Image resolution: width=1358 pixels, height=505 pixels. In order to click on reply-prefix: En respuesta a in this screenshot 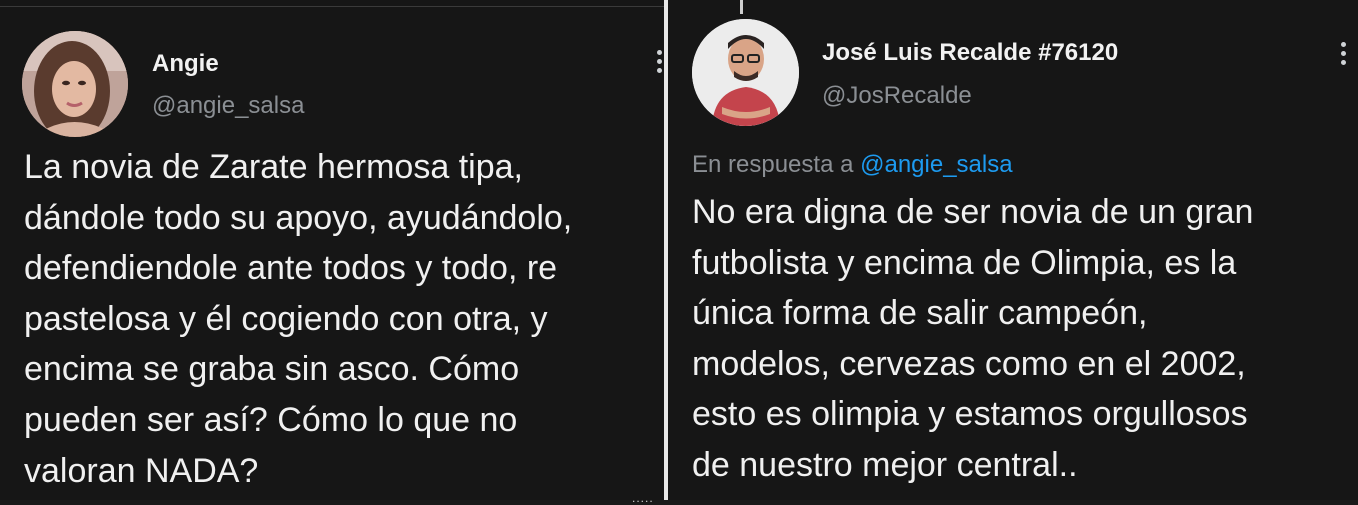, I will do `click(773, 164)`.